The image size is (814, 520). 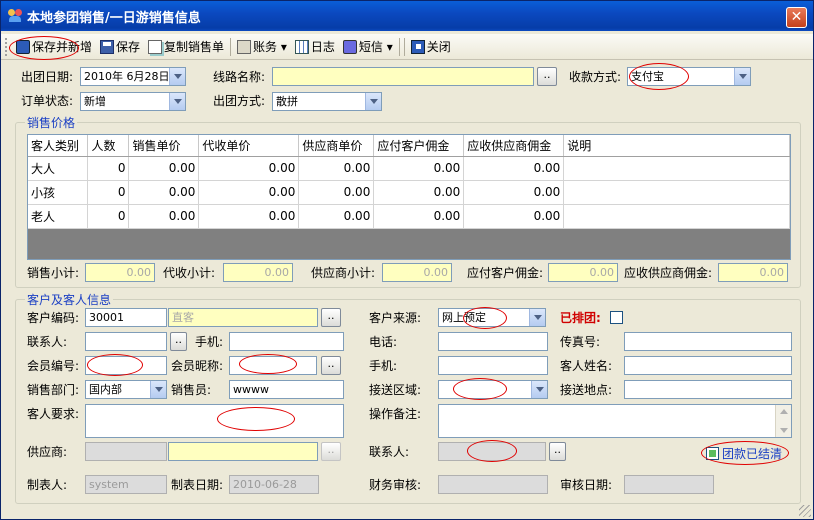 I want to click on save-button: 保存, so click(x=120, y=47).